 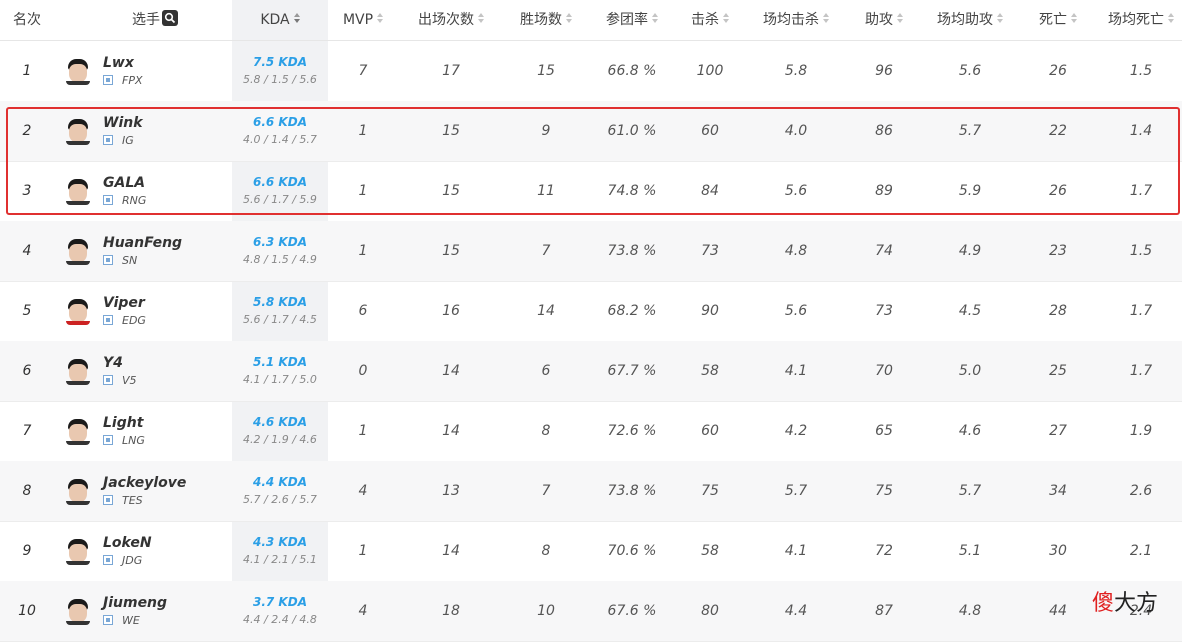 I want to click on header-avg-deaths: 场均死亡, so click(x=1141, y=20).